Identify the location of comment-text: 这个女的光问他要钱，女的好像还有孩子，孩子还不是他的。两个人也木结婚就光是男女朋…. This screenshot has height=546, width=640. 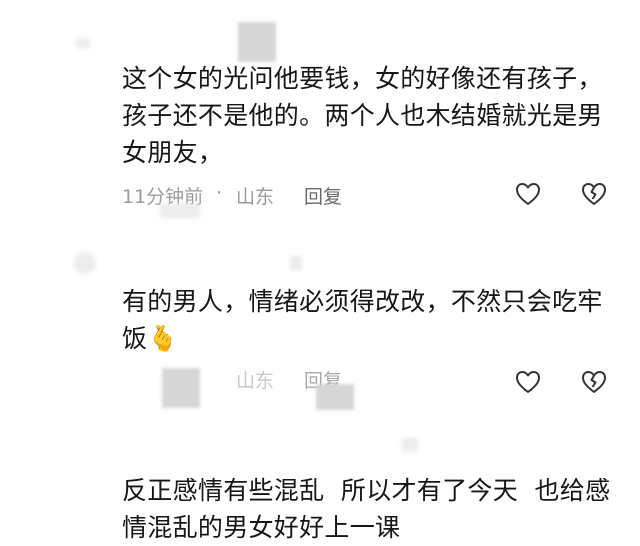
(362, 115).